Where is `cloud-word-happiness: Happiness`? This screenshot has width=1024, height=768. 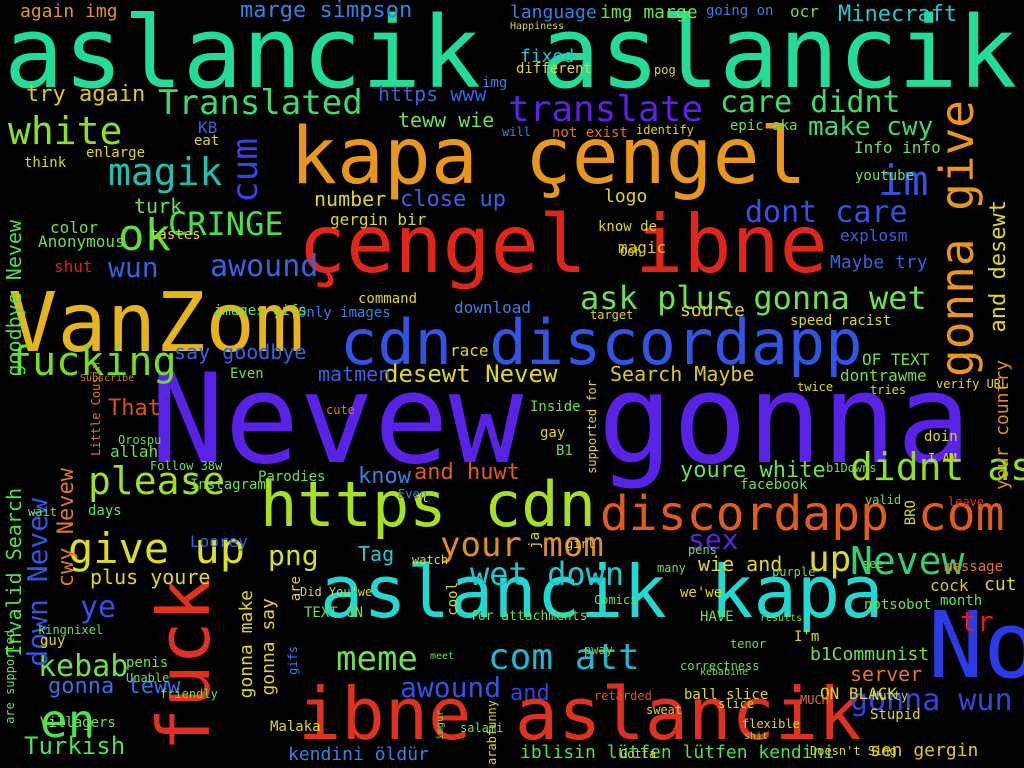
cloud-word-happiness: Happiness is located at coordinates (537, 26).